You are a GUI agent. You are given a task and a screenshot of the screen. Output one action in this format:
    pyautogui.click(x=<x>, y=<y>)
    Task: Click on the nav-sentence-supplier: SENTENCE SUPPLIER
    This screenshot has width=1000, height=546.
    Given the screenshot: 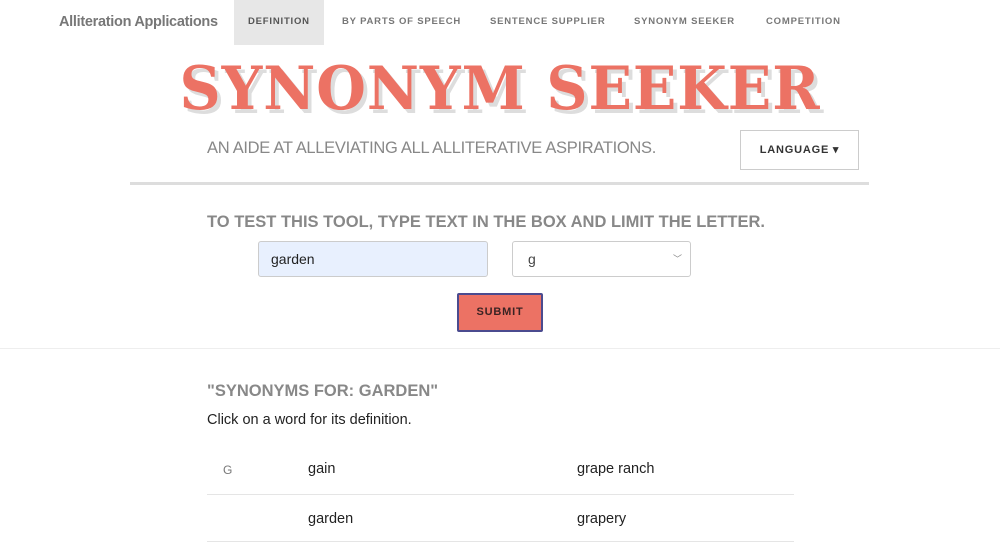 What is the action you would take?
    pyautogui.click(x=547, y=22)
    